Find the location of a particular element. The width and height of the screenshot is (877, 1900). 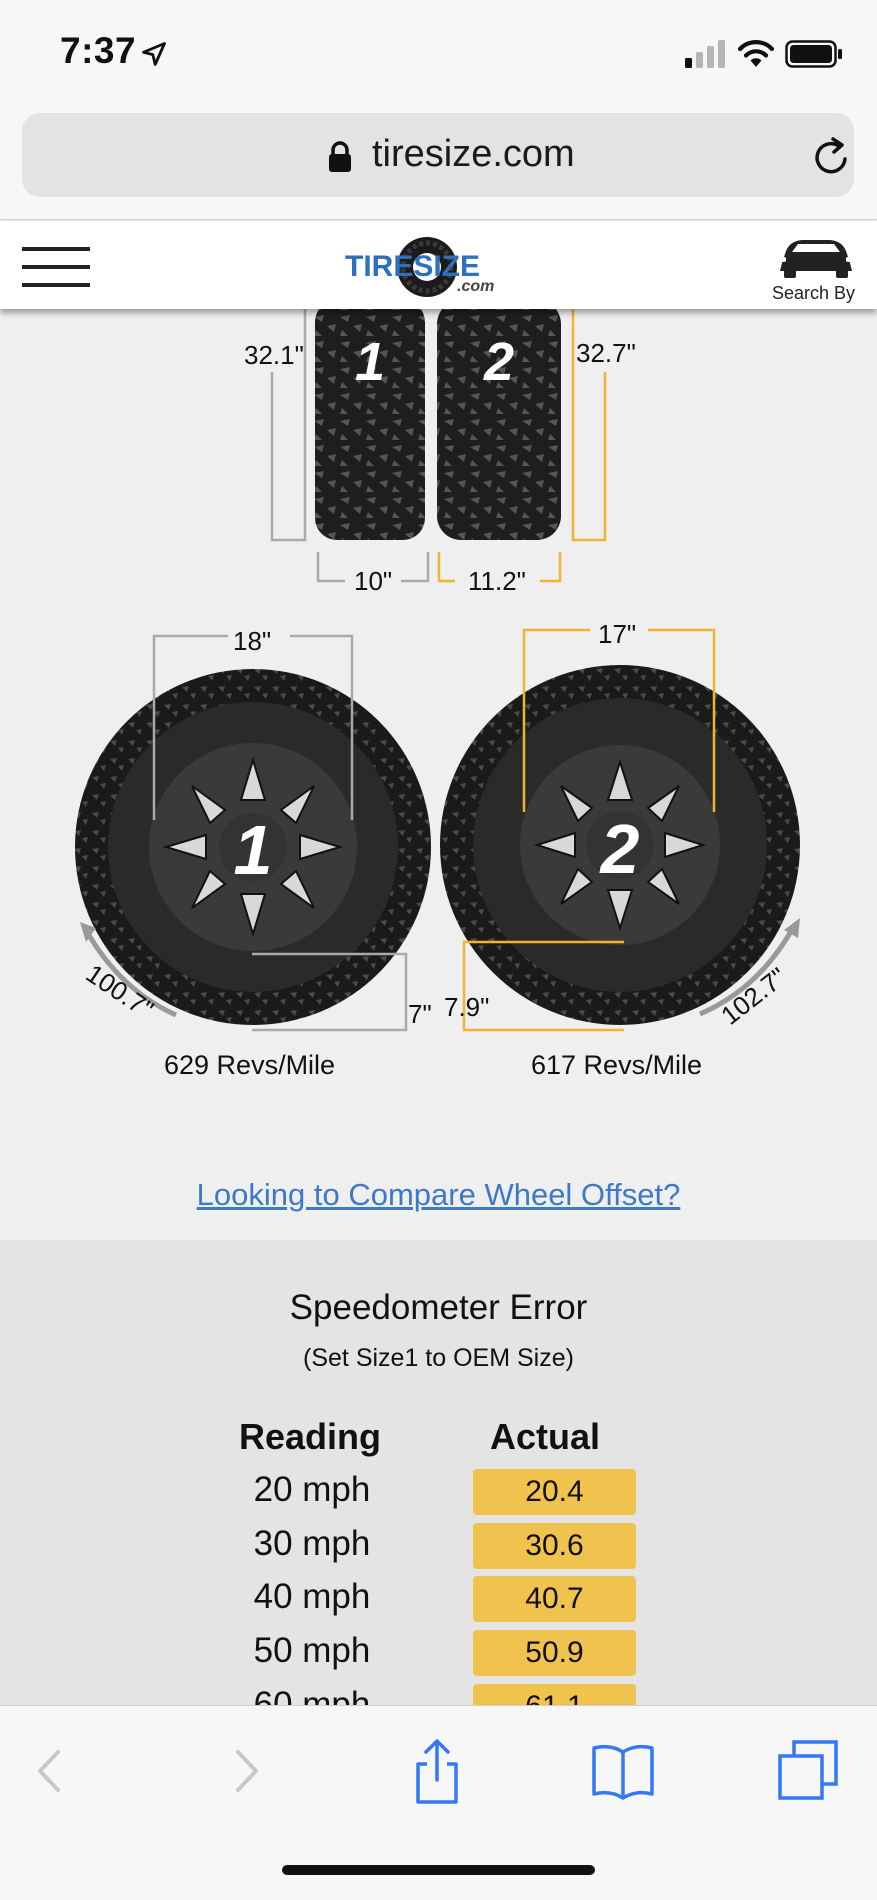

tire2-diameter-bracket is located at coordinates (589, 421).